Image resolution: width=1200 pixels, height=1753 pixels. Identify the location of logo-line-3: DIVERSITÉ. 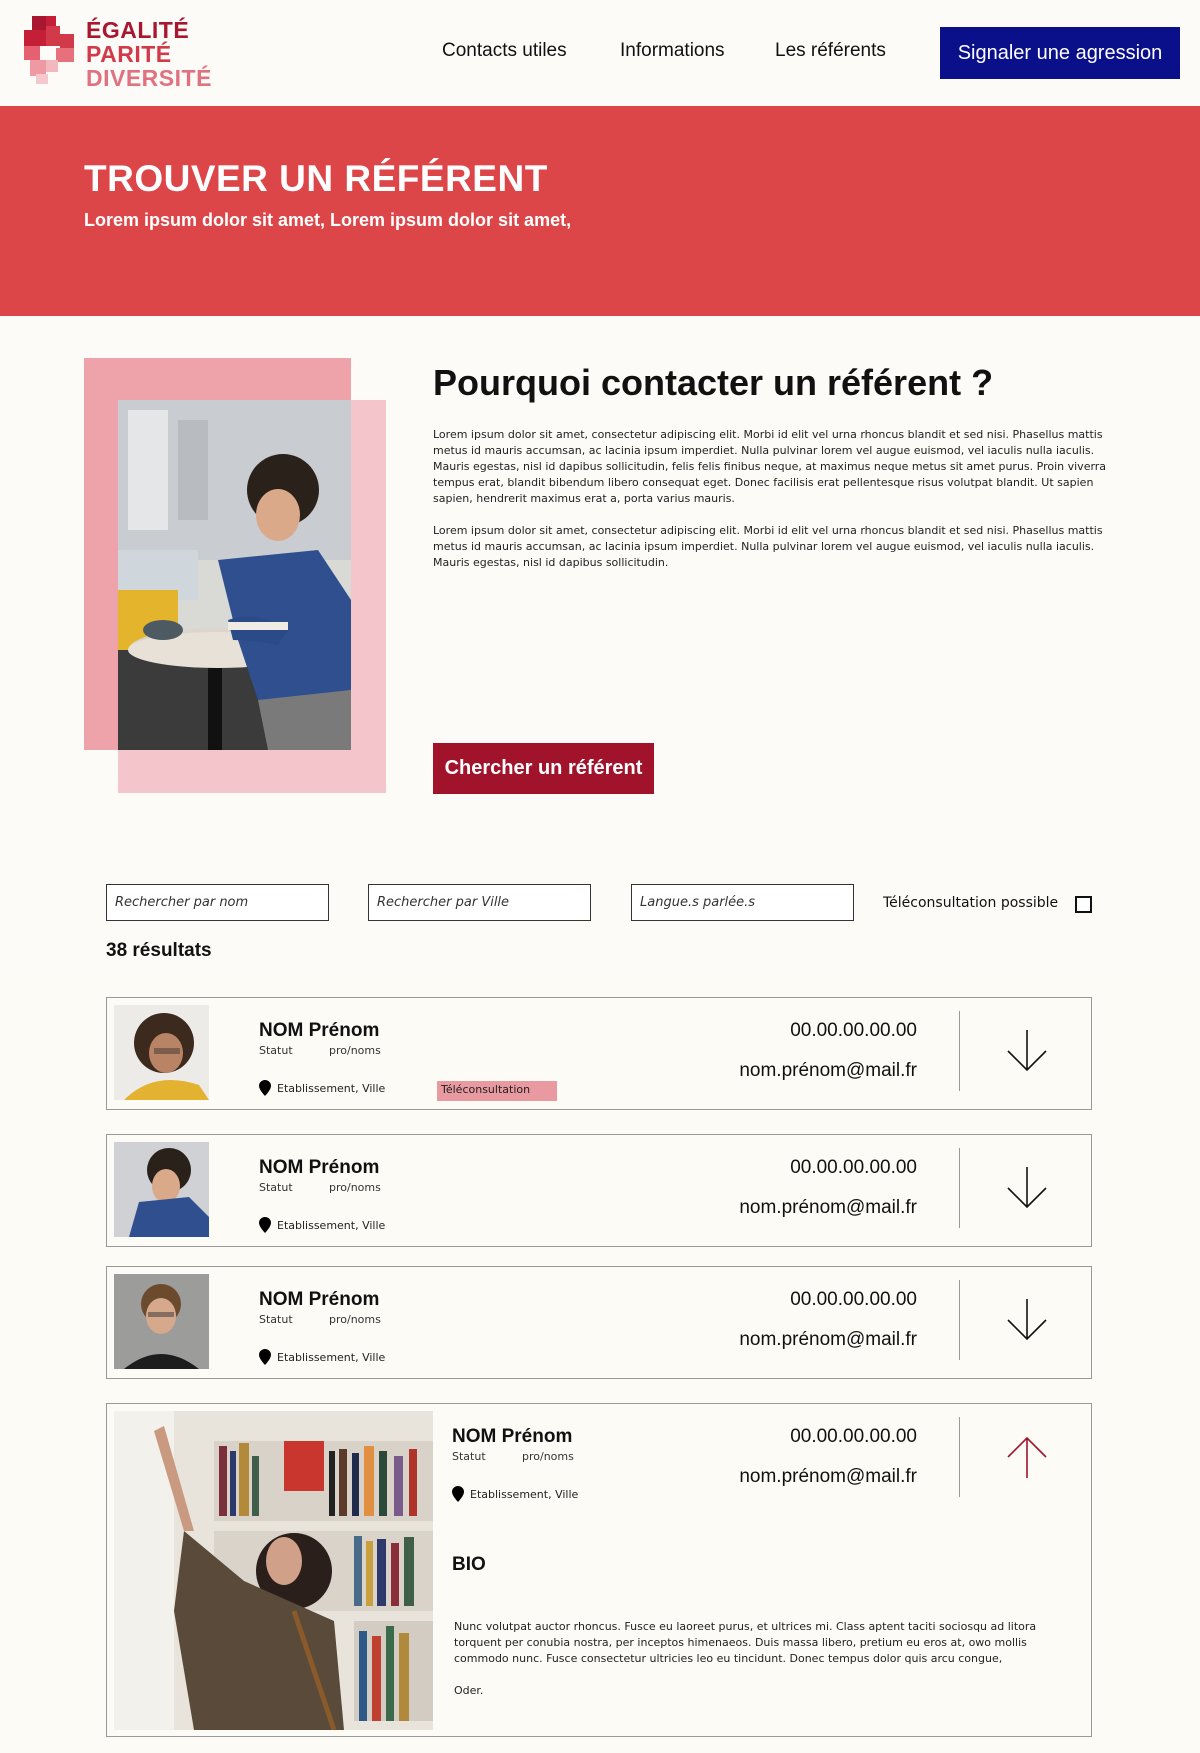
(149, 78).